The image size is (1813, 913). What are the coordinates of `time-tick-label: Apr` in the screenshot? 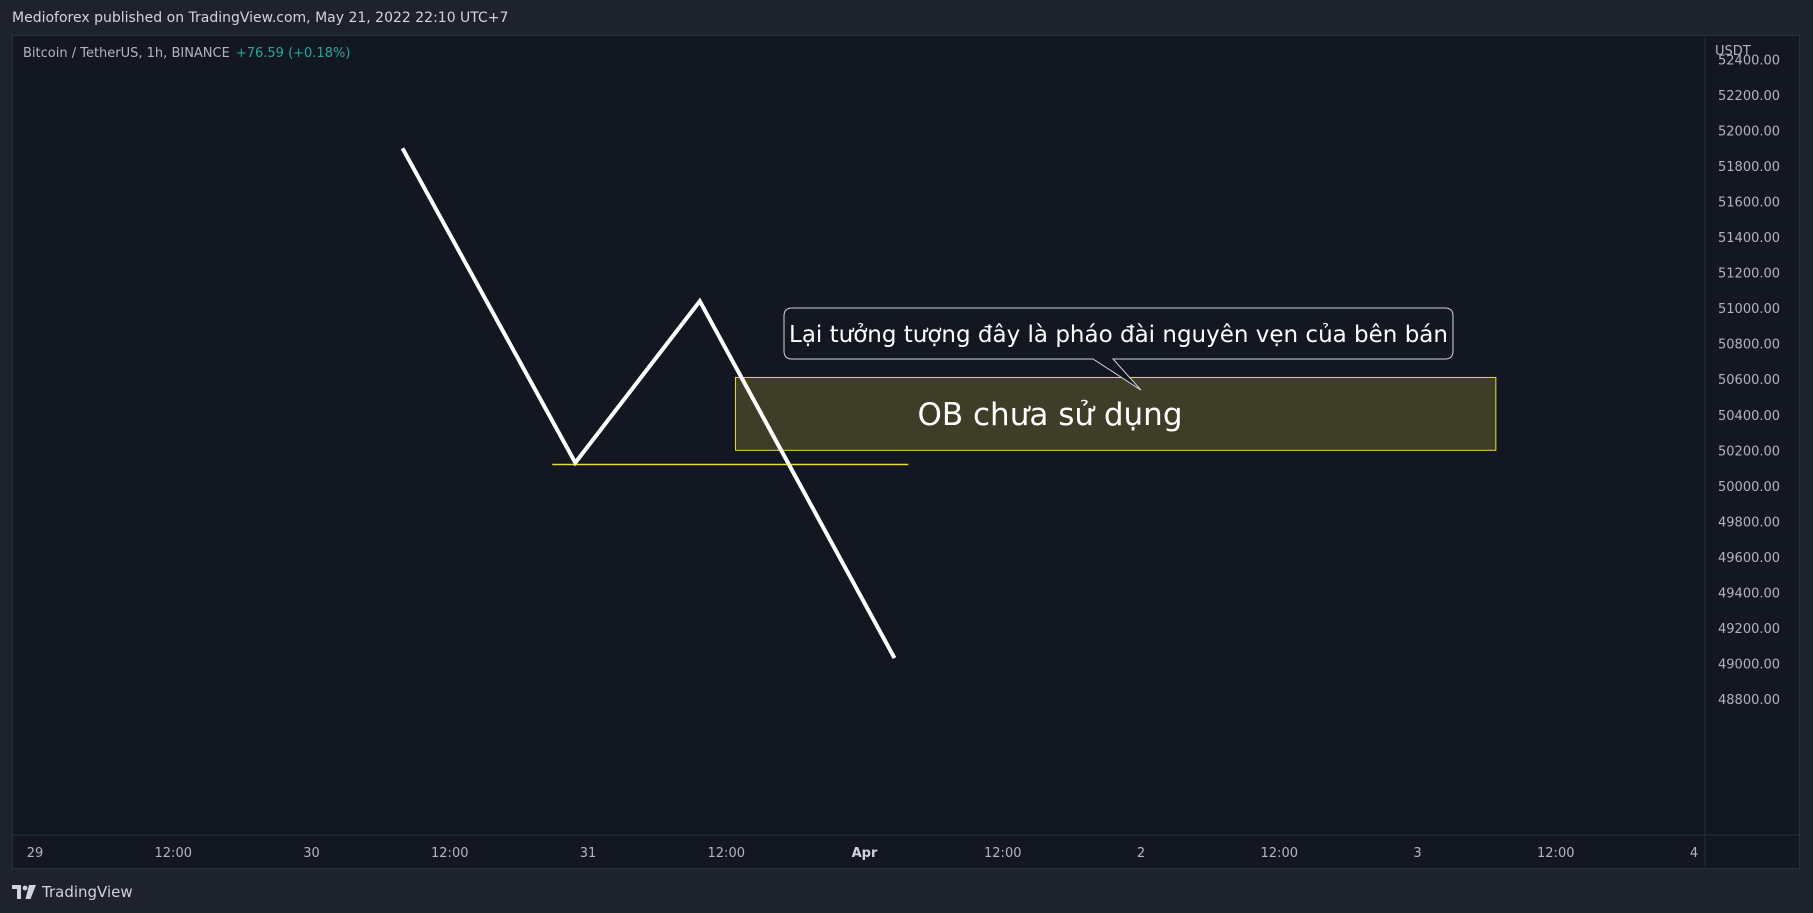 It's located at (865, 853).